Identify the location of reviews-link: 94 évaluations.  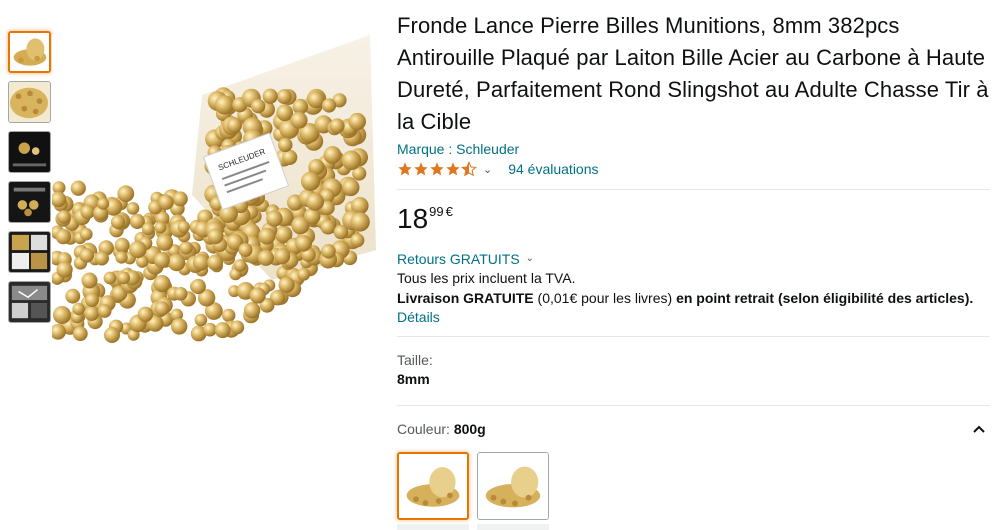
(553, 169).